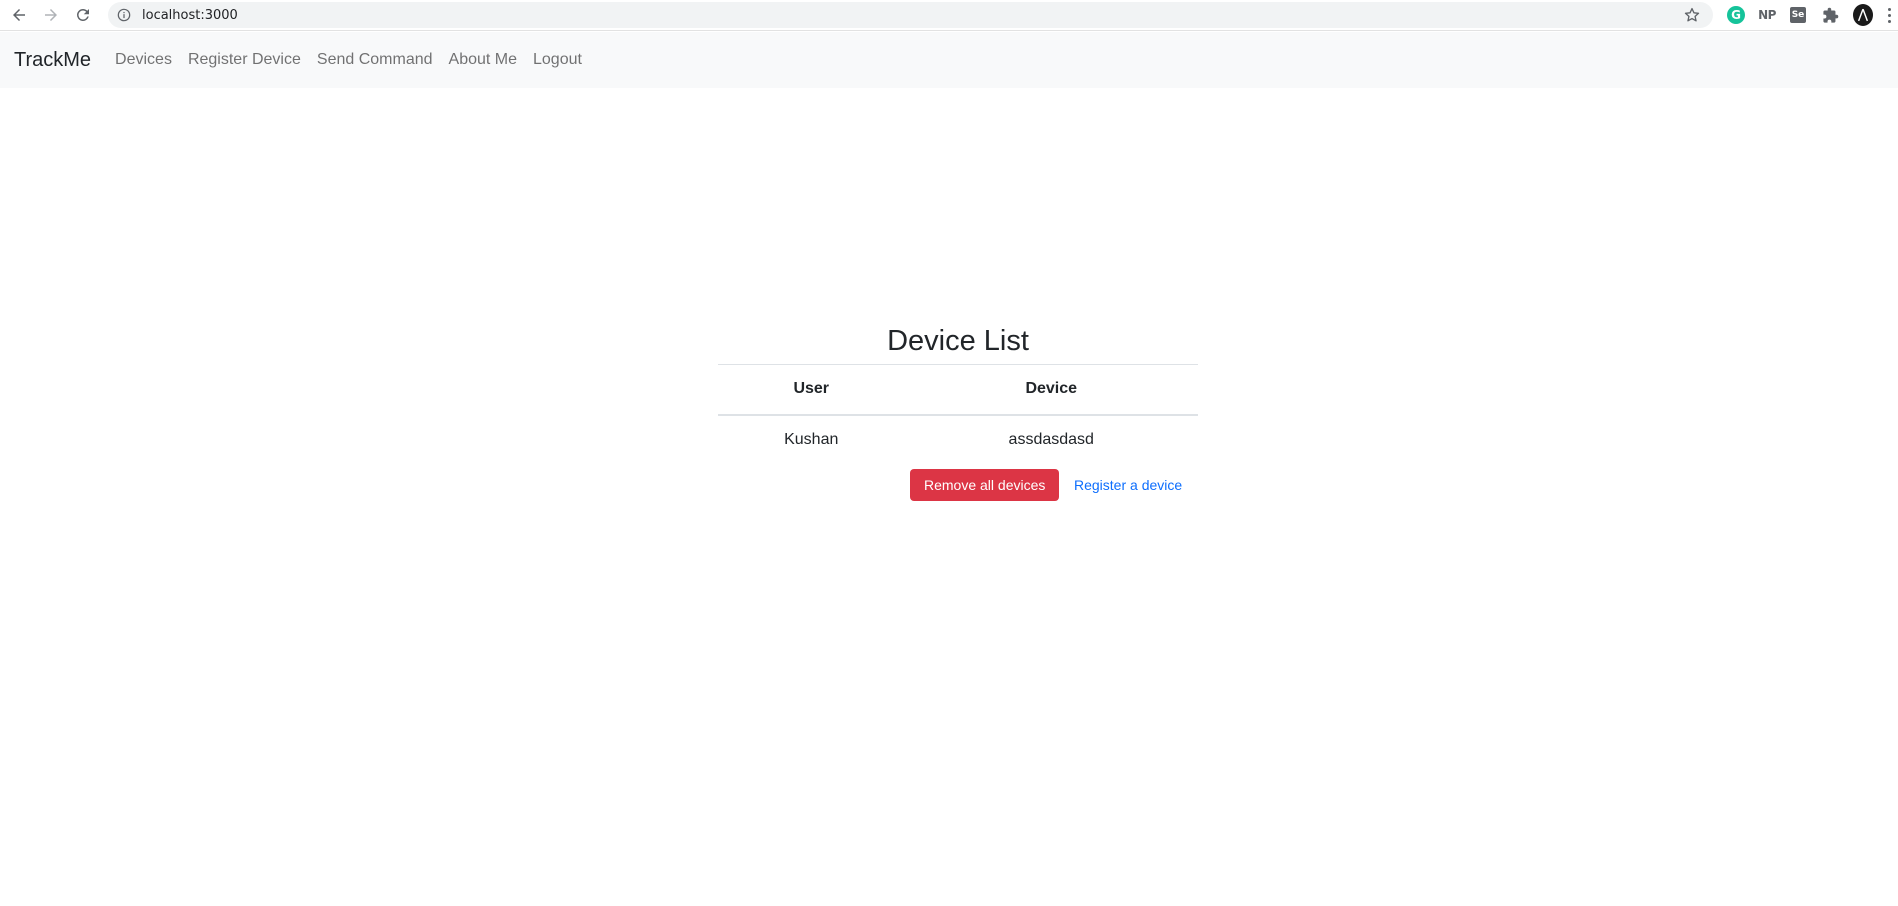  I want to click on forward-icon, so click(51, 15).